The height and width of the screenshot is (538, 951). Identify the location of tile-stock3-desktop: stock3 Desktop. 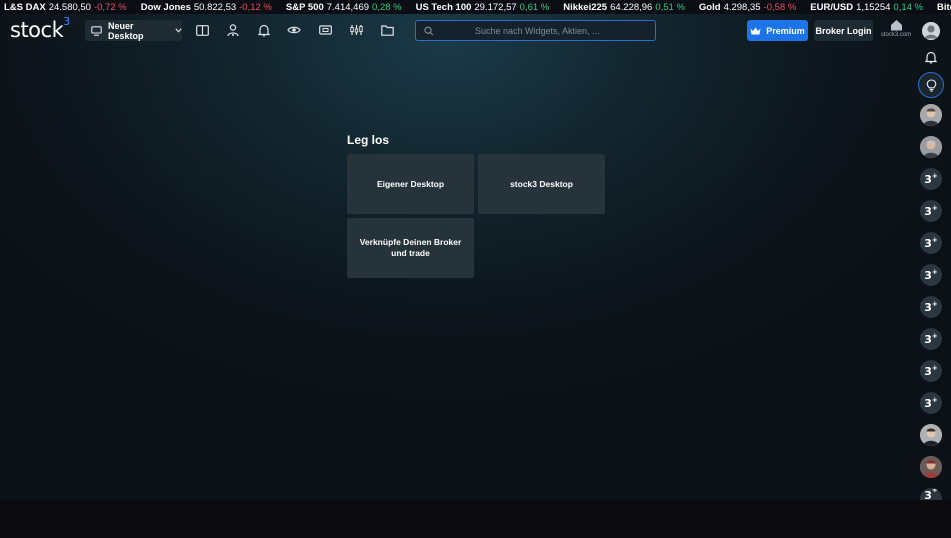
(541, 184).